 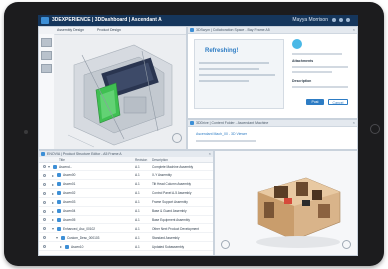 What do you see at coordinates (126, 194) in the screenshot?
I see `table-row: ▸ Ascen02 A.1 Control Panel A-5 Assembly` at bounding box center [126, 194].